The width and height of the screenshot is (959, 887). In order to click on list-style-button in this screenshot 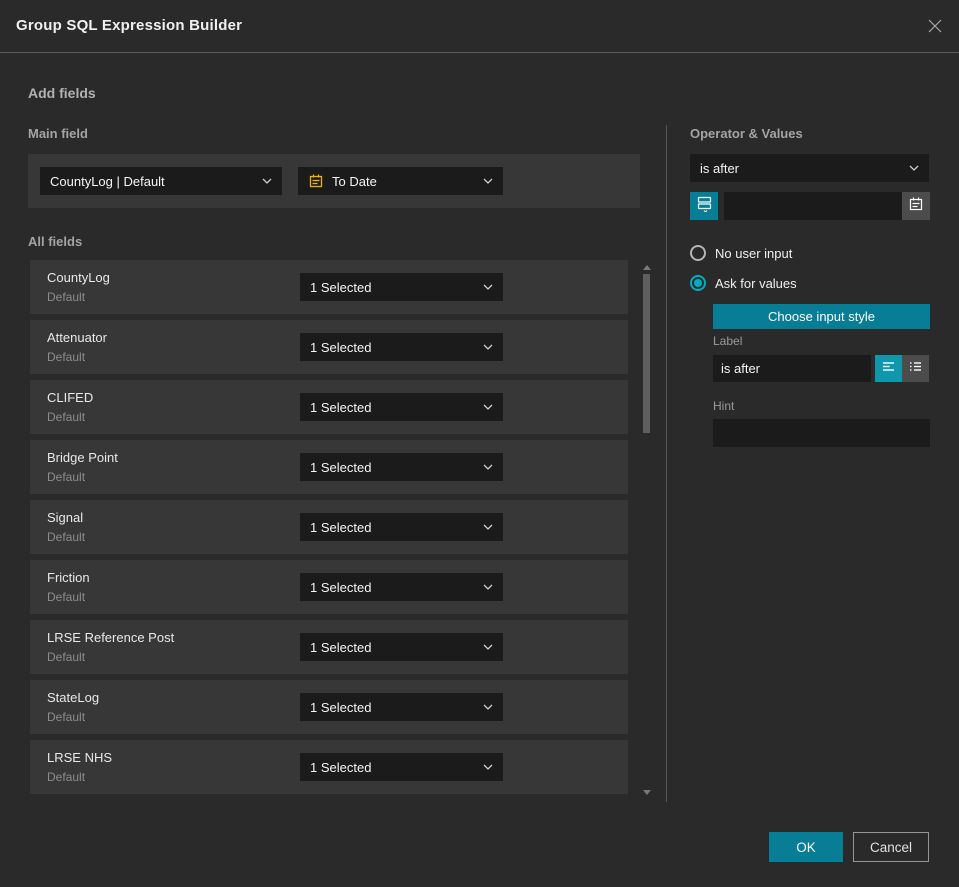, I will do `click(915, 368)`.